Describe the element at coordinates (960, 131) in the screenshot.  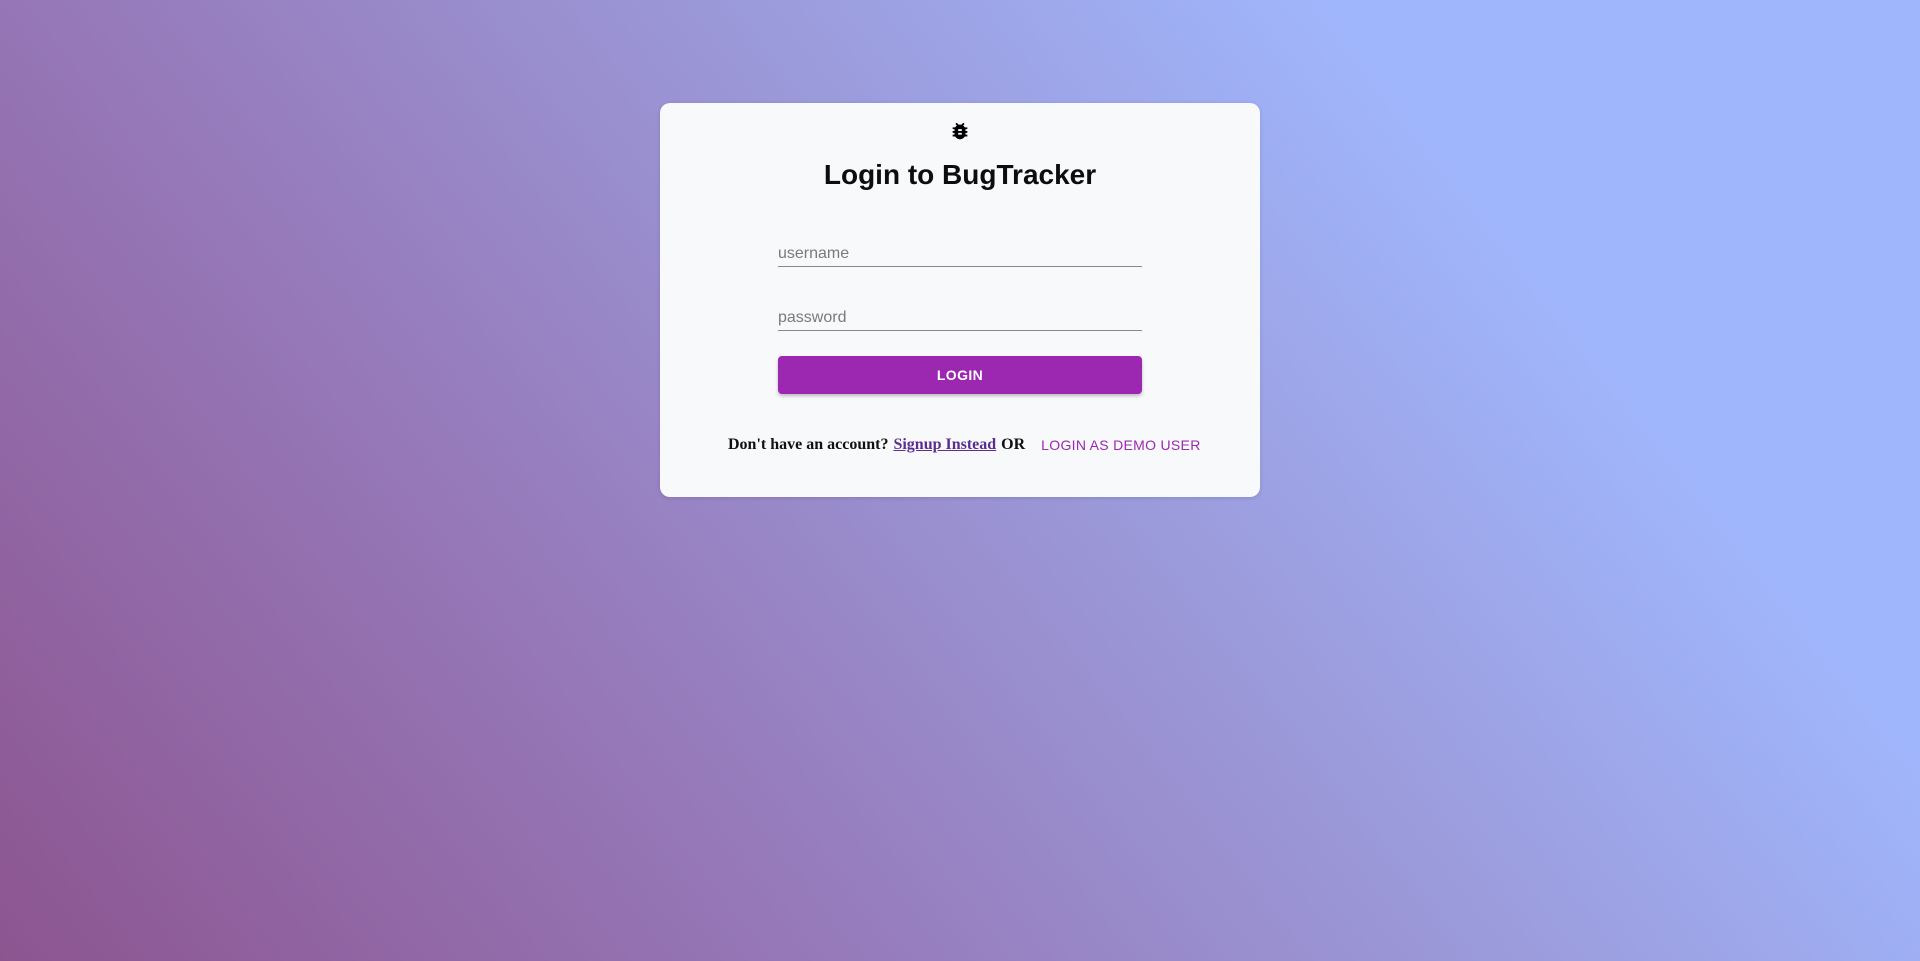
I see `bug-icon` at that location.